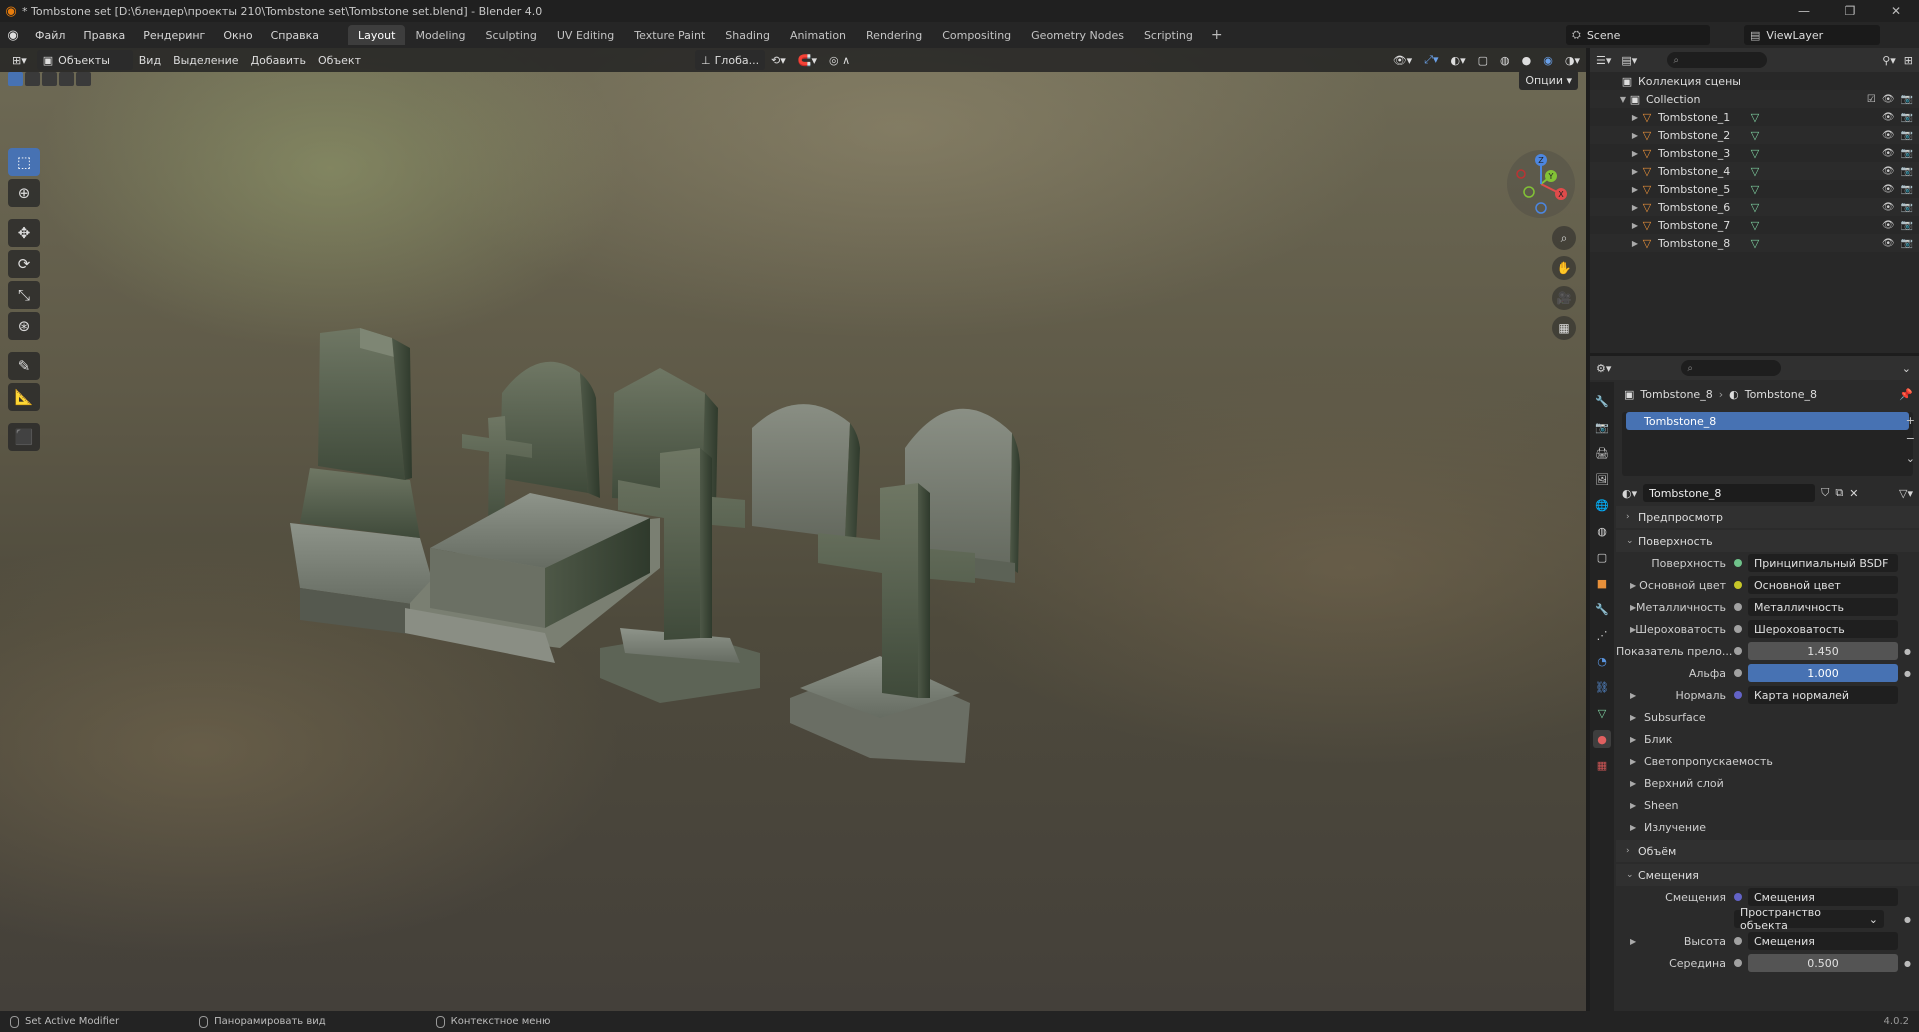 This screenshot has width=1919, height=1032. Describe the element at coordinates (1717, 60) in the screenshot. I see `outliner-search-input: ⌕` at that location.